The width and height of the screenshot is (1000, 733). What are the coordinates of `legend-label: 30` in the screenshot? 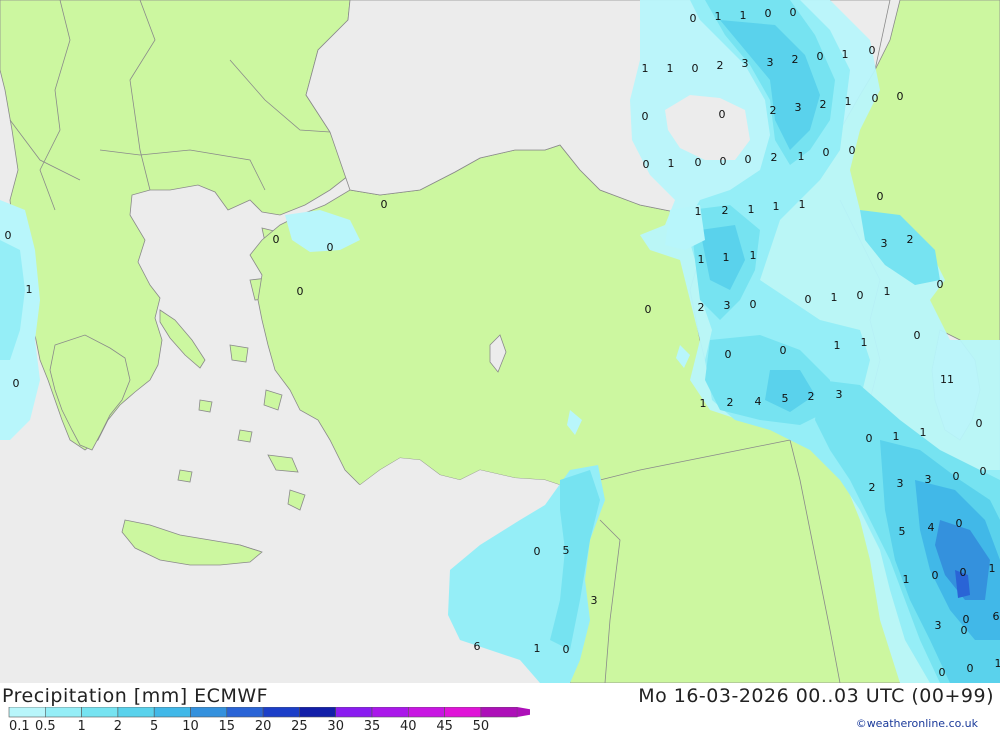 It's located at (335, 726).